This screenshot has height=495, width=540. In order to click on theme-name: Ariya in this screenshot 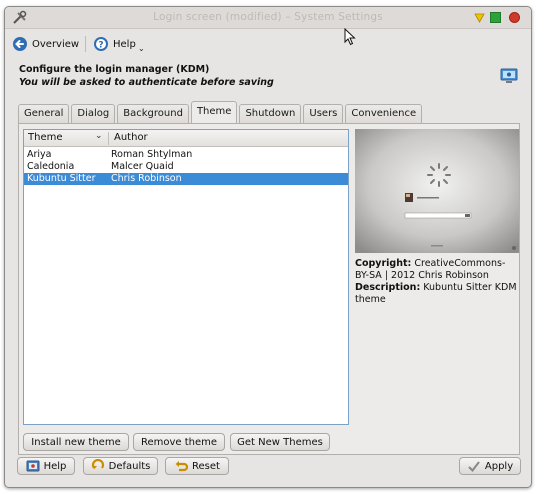, I will do `click(39, 154)`.